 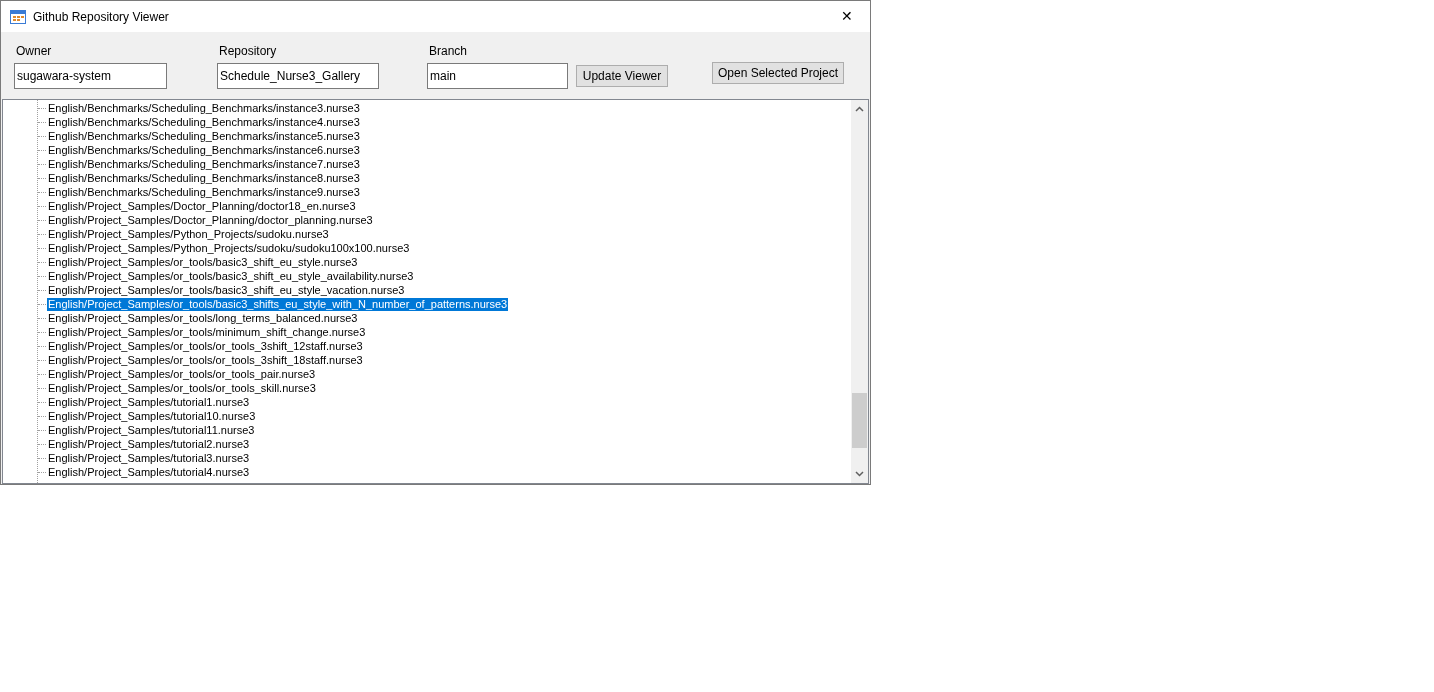 What do you see at coordinates (204, 178) in the screenshot?
I see `tree-item: English/Benchmarks/Scheduling_Benchmarks/instance8.nurse3` at bounding box center [204, 178].